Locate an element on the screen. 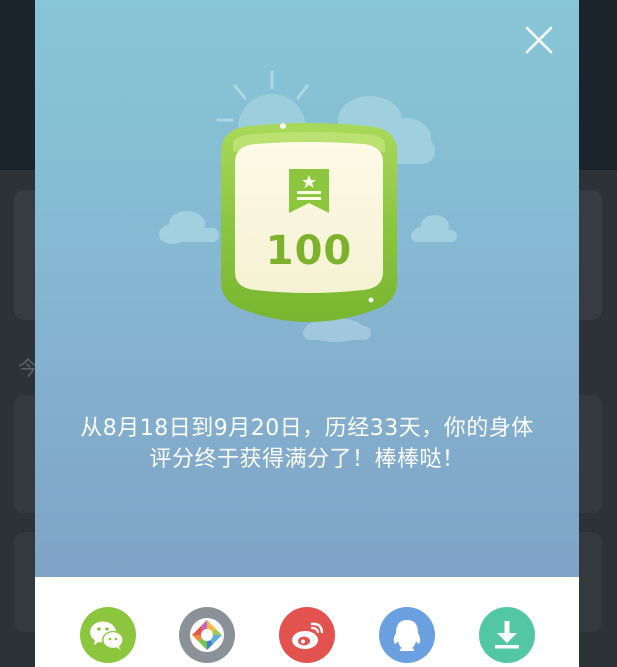 Image resolution: width=617 pixels, height=667 pixels. close-button is located at coordinates (539, 40).